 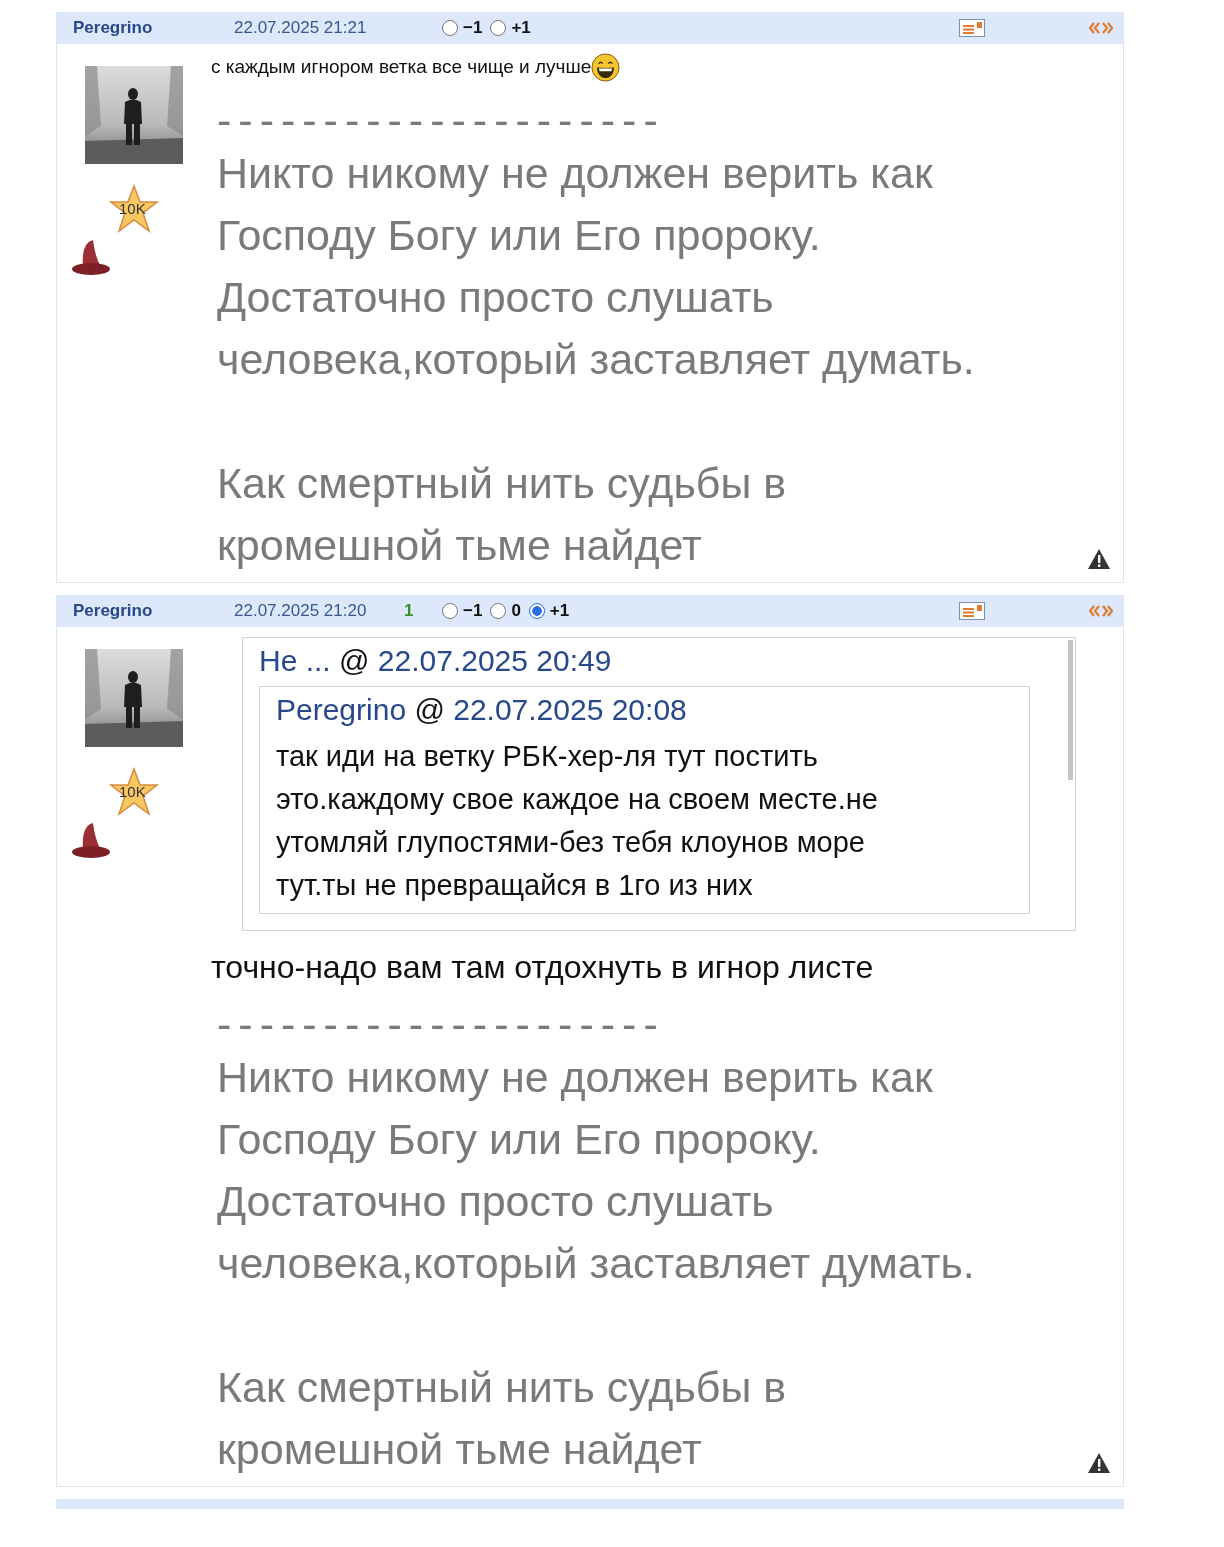 I want to click on quote-header: Не ... @ 22.07.2025 20:49, so click(x=436, y=661).